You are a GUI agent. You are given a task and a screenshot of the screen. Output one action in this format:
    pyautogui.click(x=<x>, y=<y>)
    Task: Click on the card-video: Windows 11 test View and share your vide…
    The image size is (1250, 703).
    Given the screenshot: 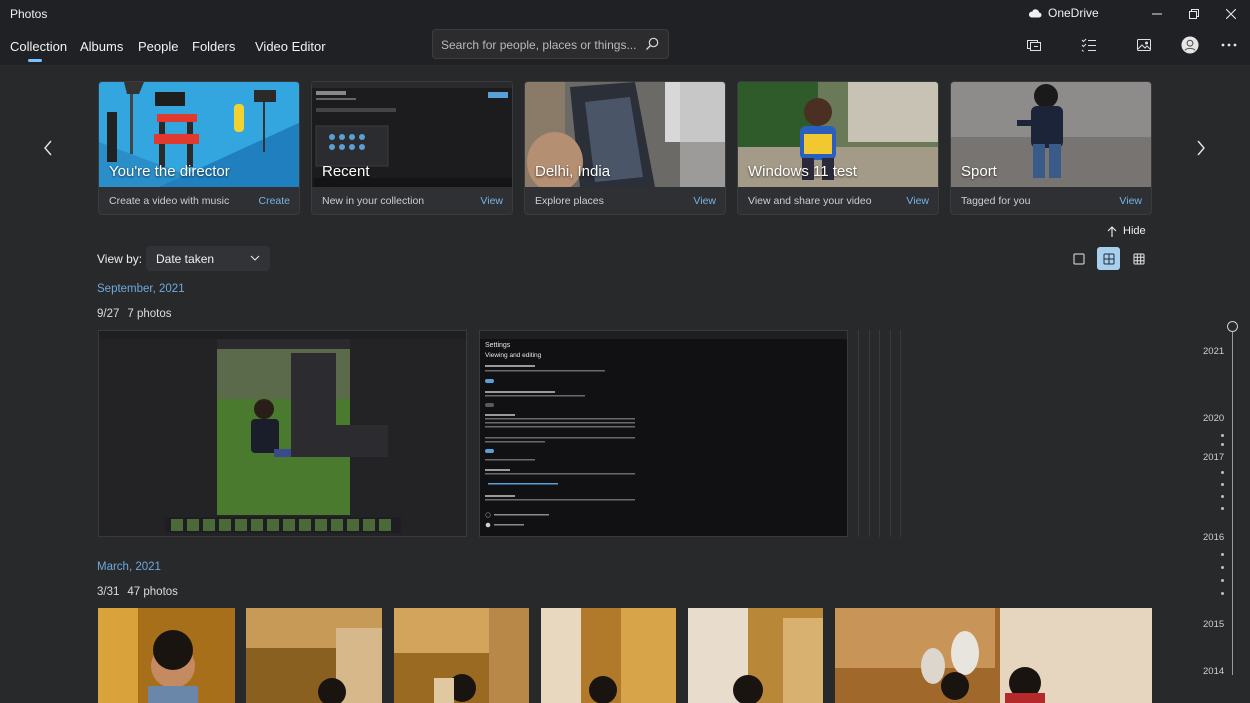 What is the action you would take?
    pyautogui.click(x=838, y=148)
    